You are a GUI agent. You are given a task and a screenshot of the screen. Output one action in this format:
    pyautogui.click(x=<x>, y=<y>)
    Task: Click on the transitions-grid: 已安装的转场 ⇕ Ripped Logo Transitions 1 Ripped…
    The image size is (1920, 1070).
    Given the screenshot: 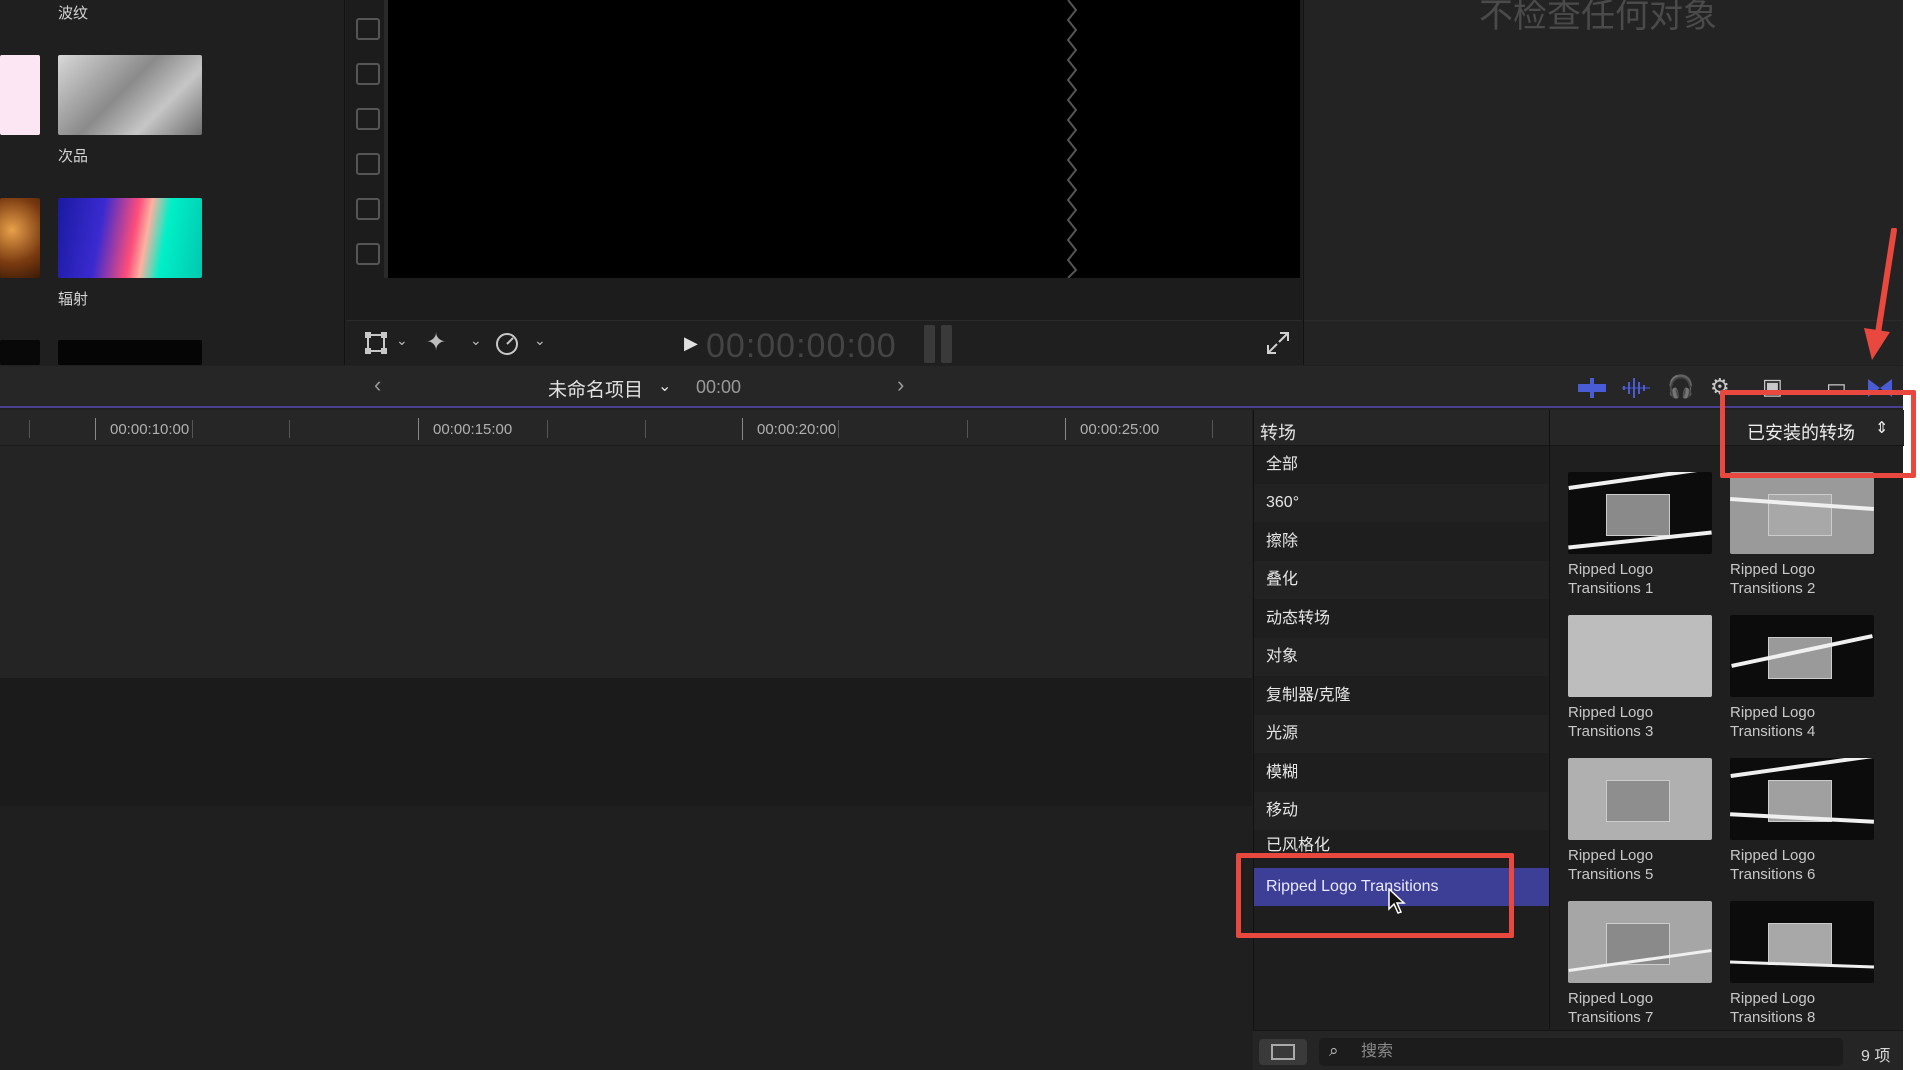 What is the action you would take?
    pyautogui.click(x=1726, y=720)
    